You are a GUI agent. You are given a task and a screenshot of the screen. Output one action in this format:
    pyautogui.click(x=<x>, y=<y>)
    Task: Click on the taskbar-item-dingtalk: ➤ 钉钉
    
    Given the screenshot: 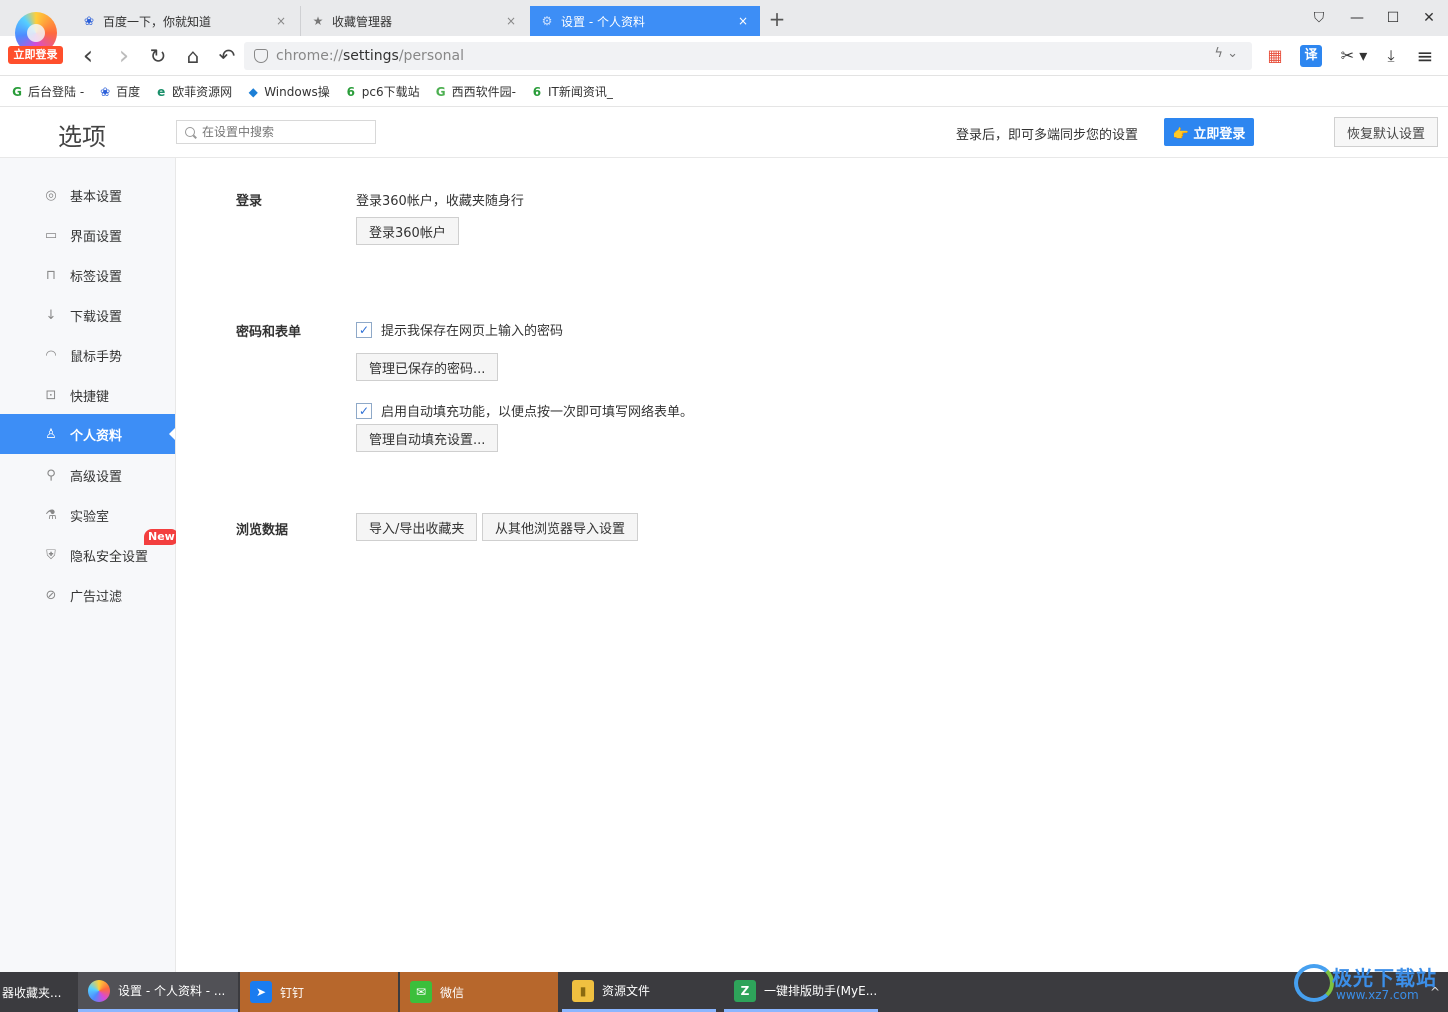 What is the action you would take?
    pyautogui.click(x=319, y=992)
    